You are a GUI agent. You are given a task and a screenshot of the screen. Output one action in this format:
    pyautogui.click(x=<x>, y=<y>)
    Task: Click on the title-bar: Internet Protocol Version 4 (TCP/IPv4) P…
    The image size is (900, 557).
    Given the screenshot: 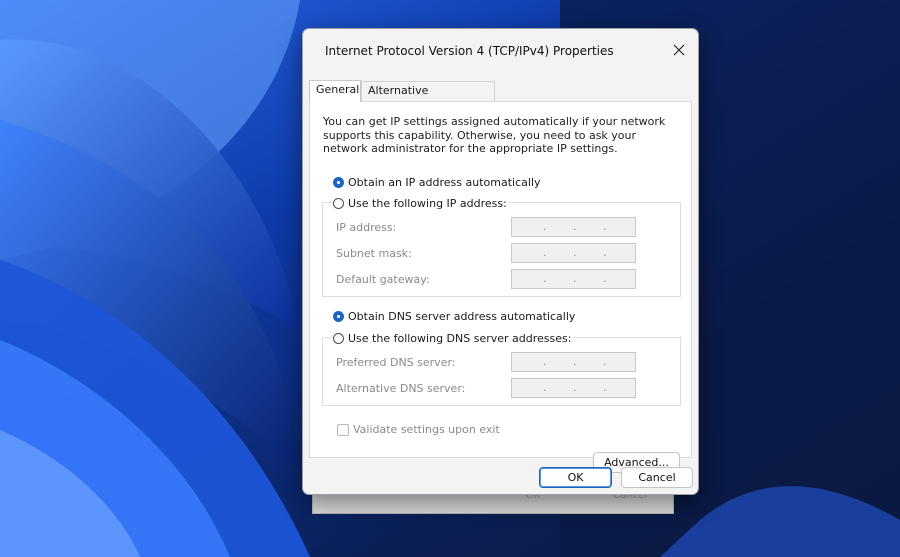 What is the action you would take?
    pyautogui.click(x=500, y=51)
    